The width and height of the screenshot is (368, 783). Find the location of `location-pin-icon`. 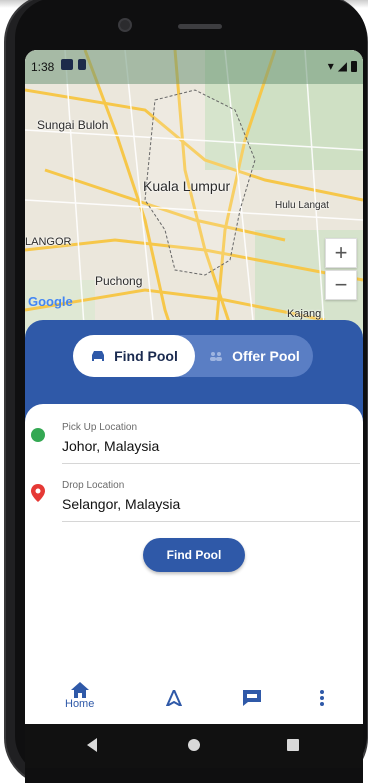

location-pin-icon is located at coordinates (38, 493).